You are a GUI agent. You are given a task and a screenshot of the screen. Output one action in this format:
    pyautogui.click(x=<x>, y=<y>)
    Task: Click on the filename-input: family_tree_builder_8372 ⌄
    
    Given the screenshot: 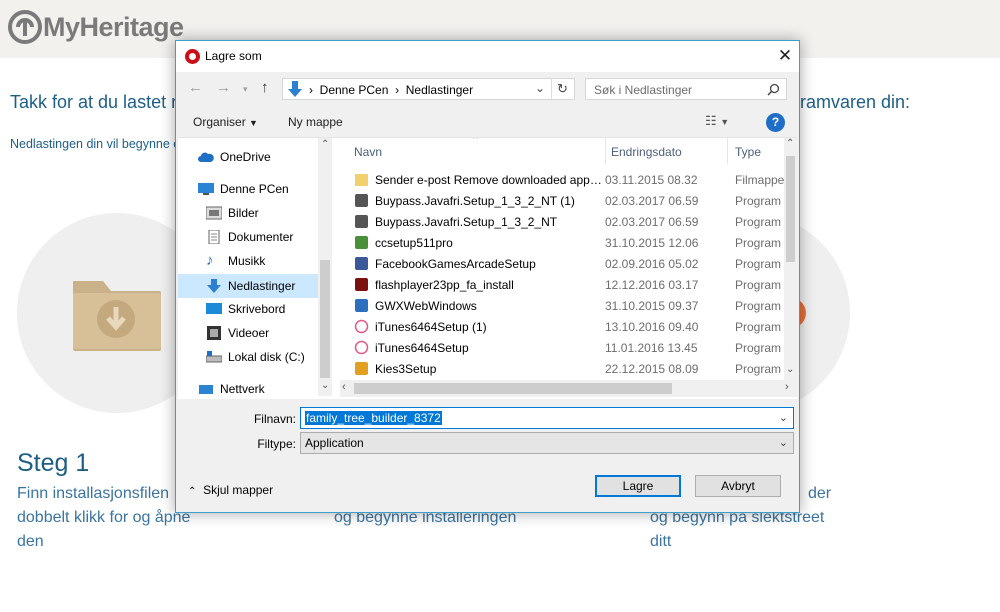 What is the action you would take?
    pyautogui.click(x=547, y=418)
    